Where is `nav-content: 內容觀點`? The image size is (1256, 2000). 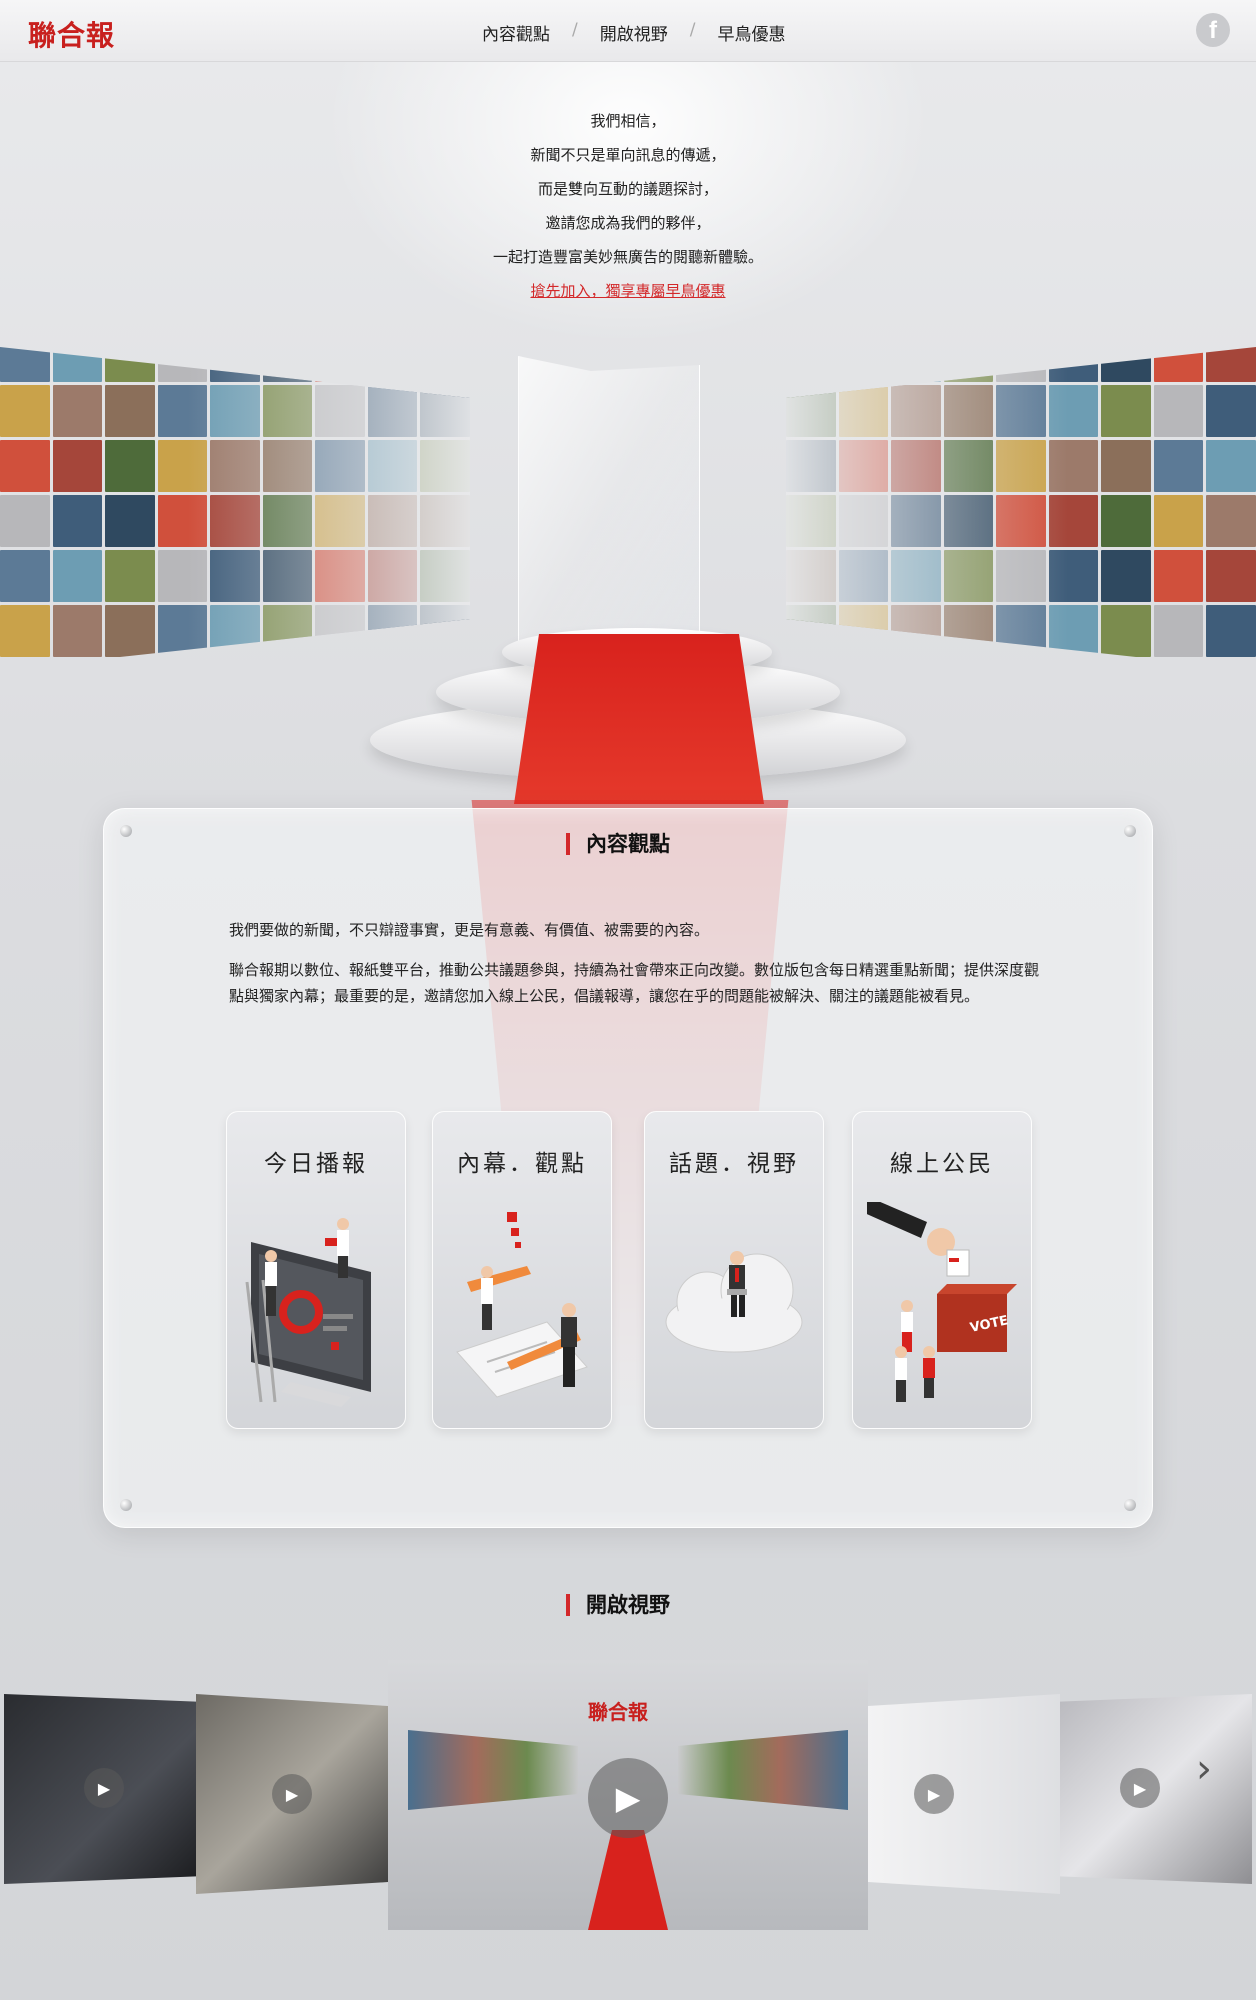
nav-content: 內容觀點 is located at coordinates (516, 32).